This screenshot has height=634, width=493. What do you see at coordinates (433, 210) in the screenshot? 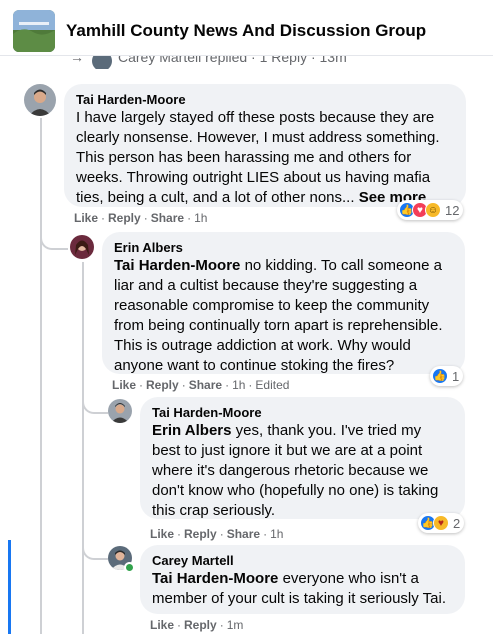
I see `haha-icon: ☺` at bounding box center [433, 210].